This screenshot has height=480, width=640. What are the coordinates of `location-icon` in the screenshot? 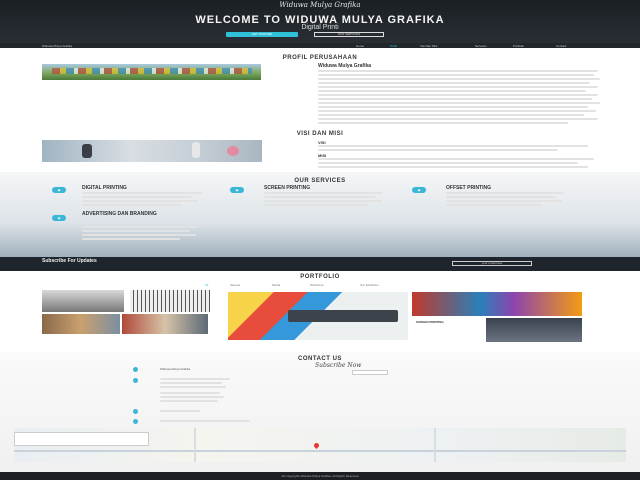 It's located at (135, 380).